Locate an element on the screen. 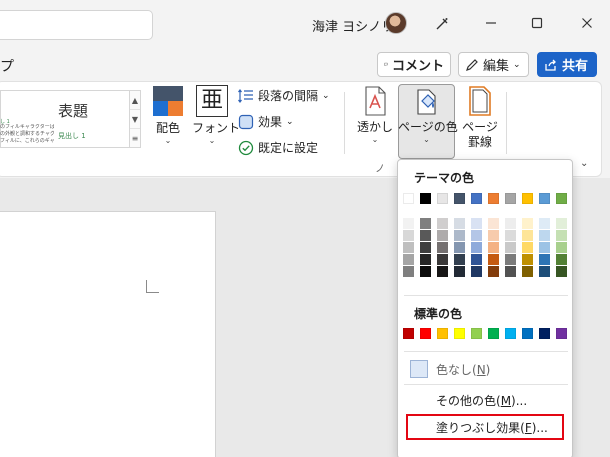  tab-help-fragment: プ is located at coordinates (7, 66).